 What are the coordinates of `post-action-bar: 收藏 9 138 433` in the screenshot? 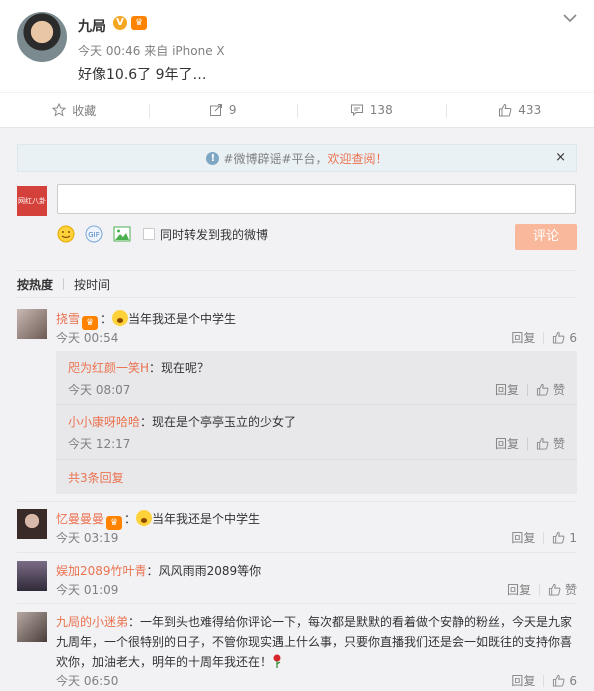 It's located at (297, 110).